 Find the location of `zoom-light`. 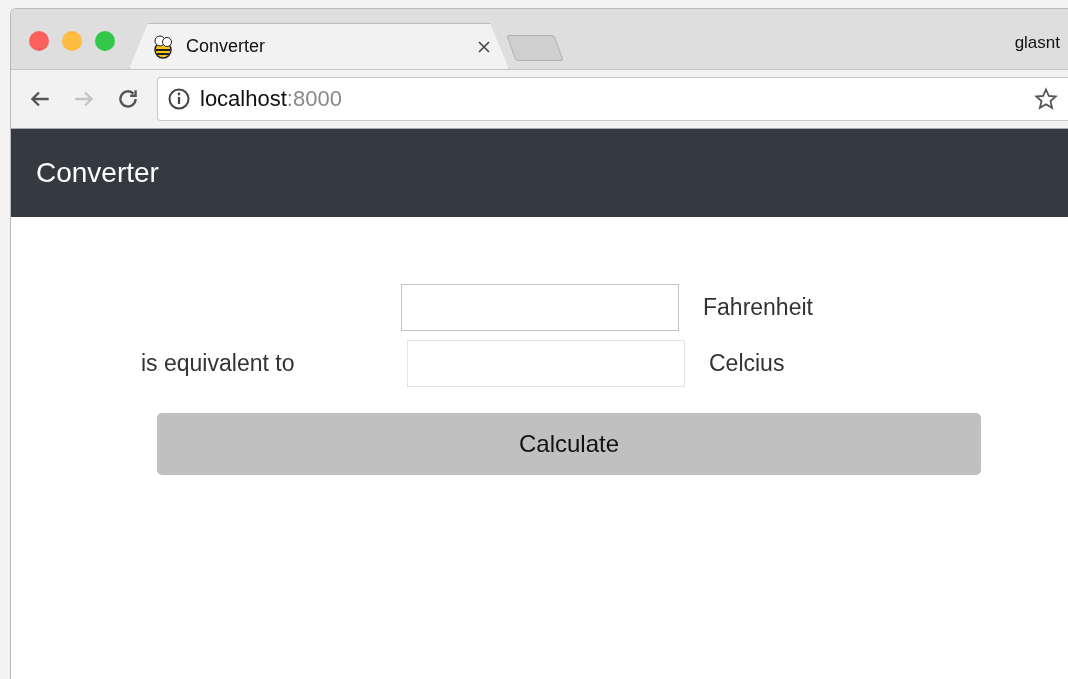

zoom-light is located at coordinates (105, 41).